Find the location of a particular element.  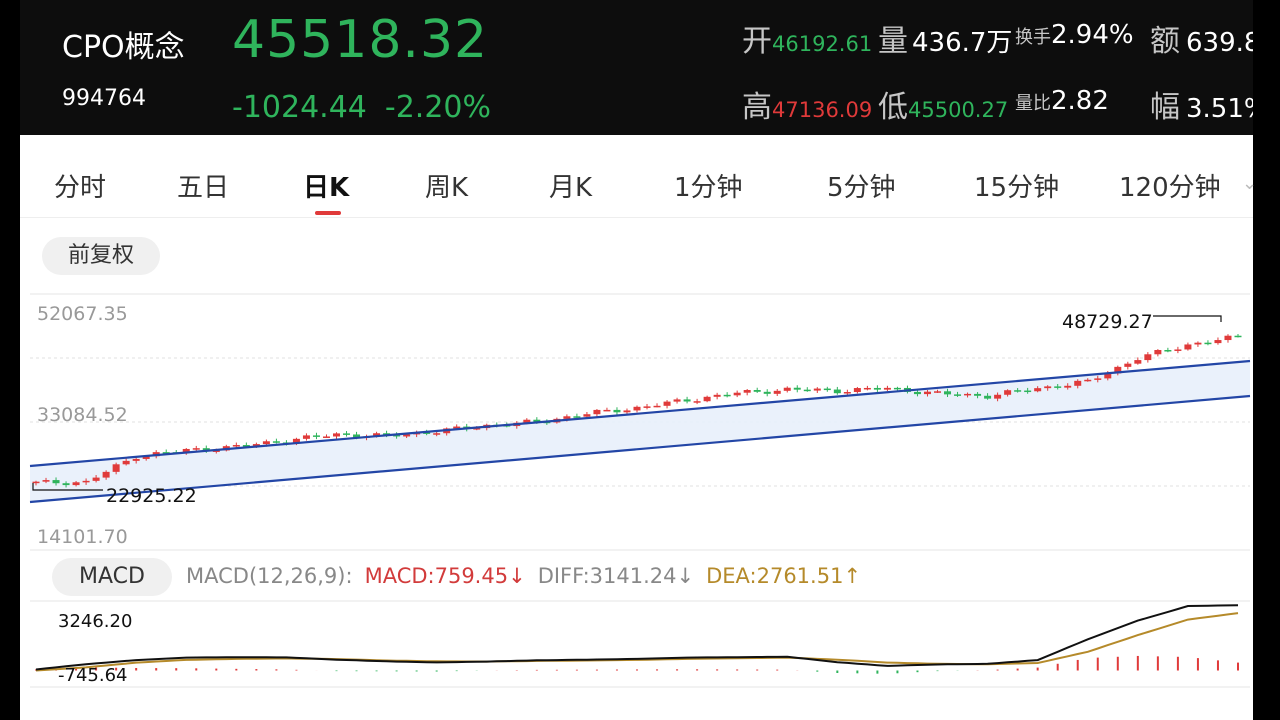

trend-channel-lower-line is located at coordinates (640, 449).